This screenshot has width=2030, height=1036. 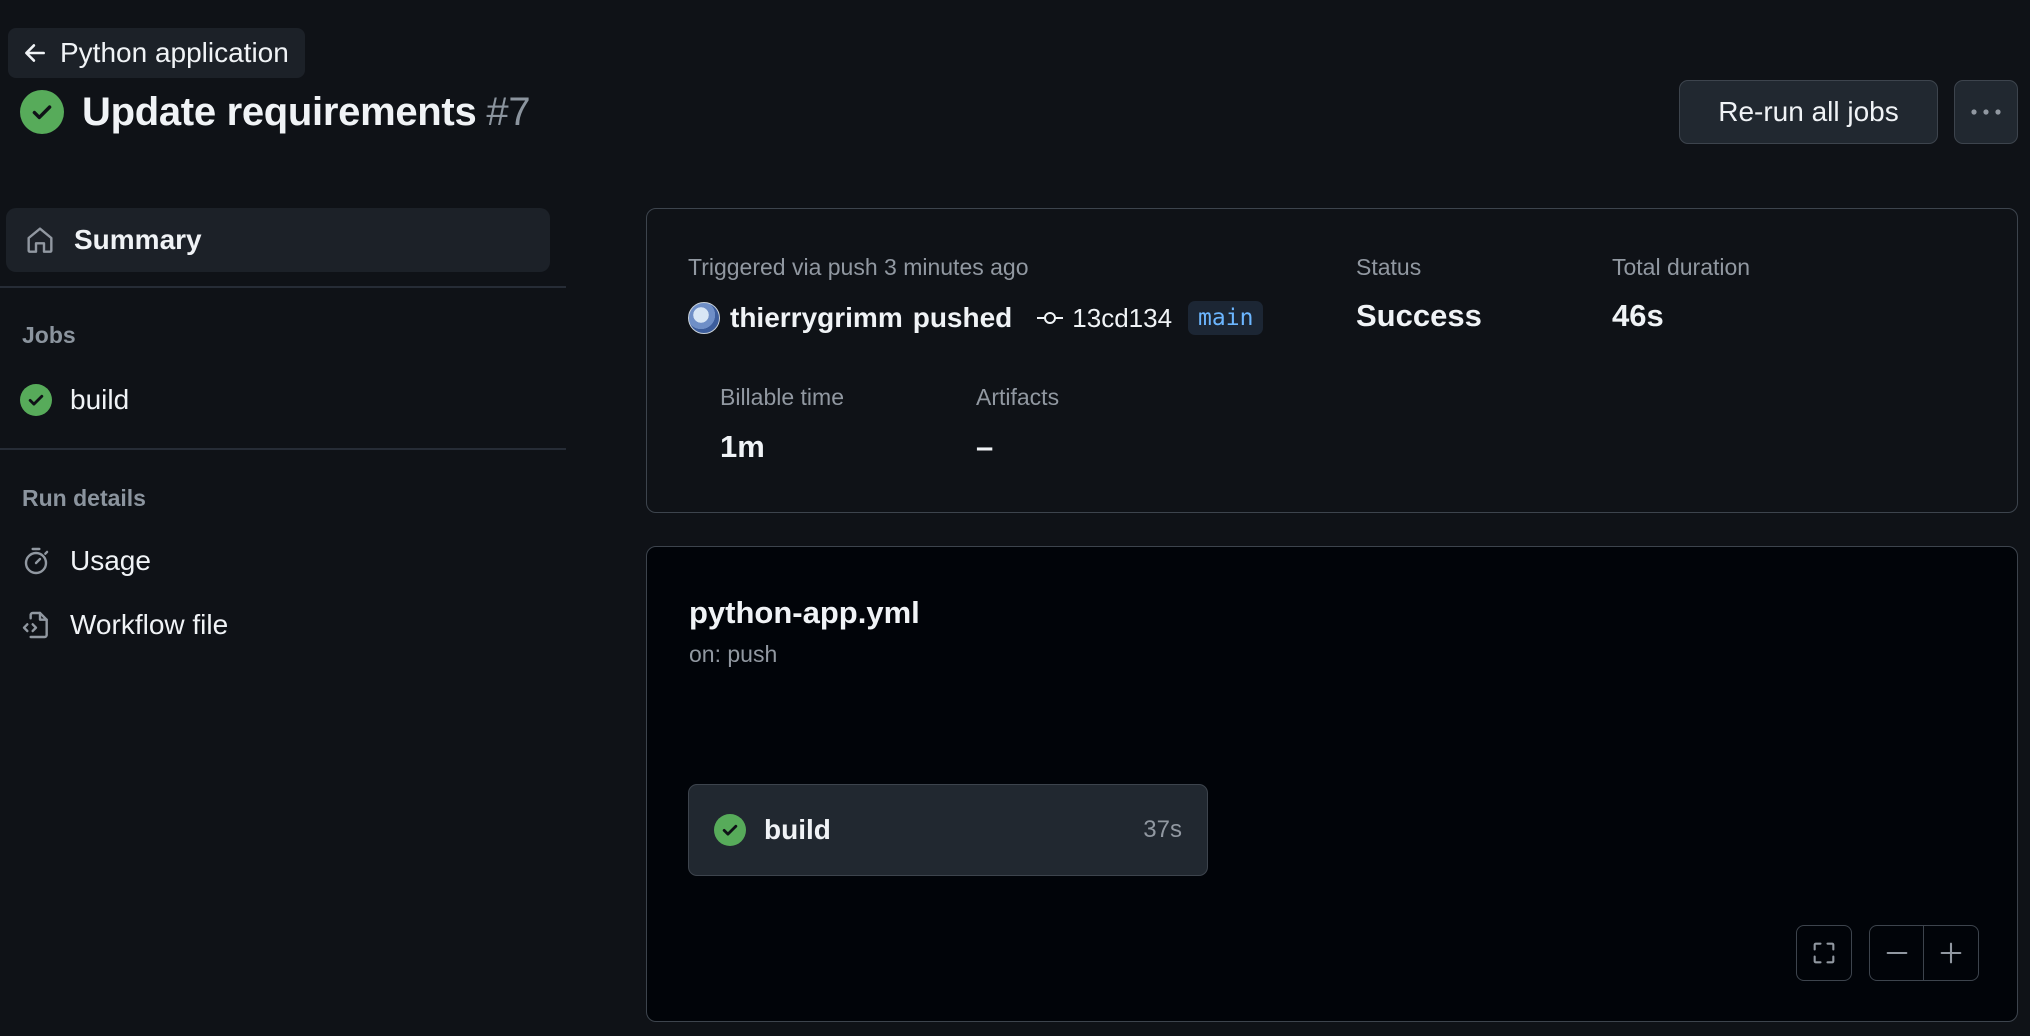 I want to click on zoom-in-button, so click(x=1951, y=953).